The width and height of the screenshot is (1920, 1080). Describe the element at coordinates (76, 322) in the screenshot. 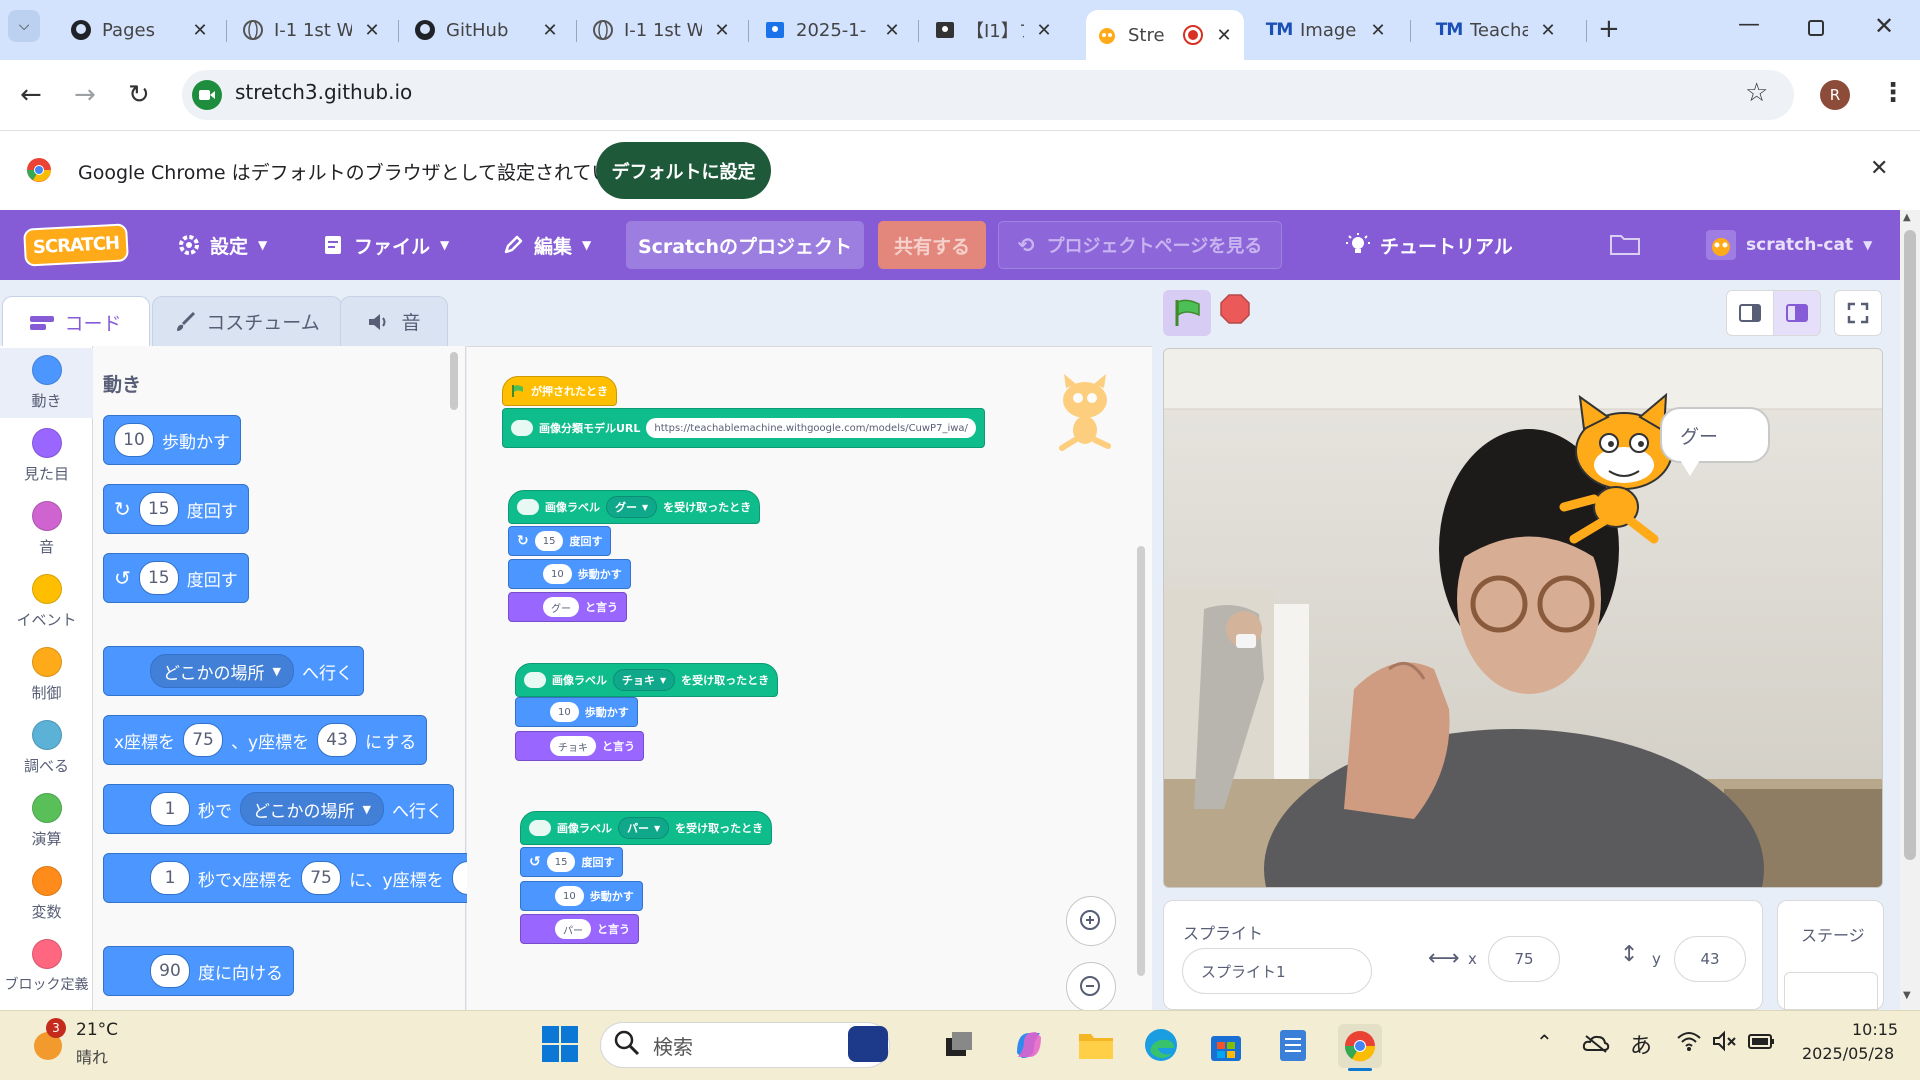

I see `tab-code: コード` at that location.